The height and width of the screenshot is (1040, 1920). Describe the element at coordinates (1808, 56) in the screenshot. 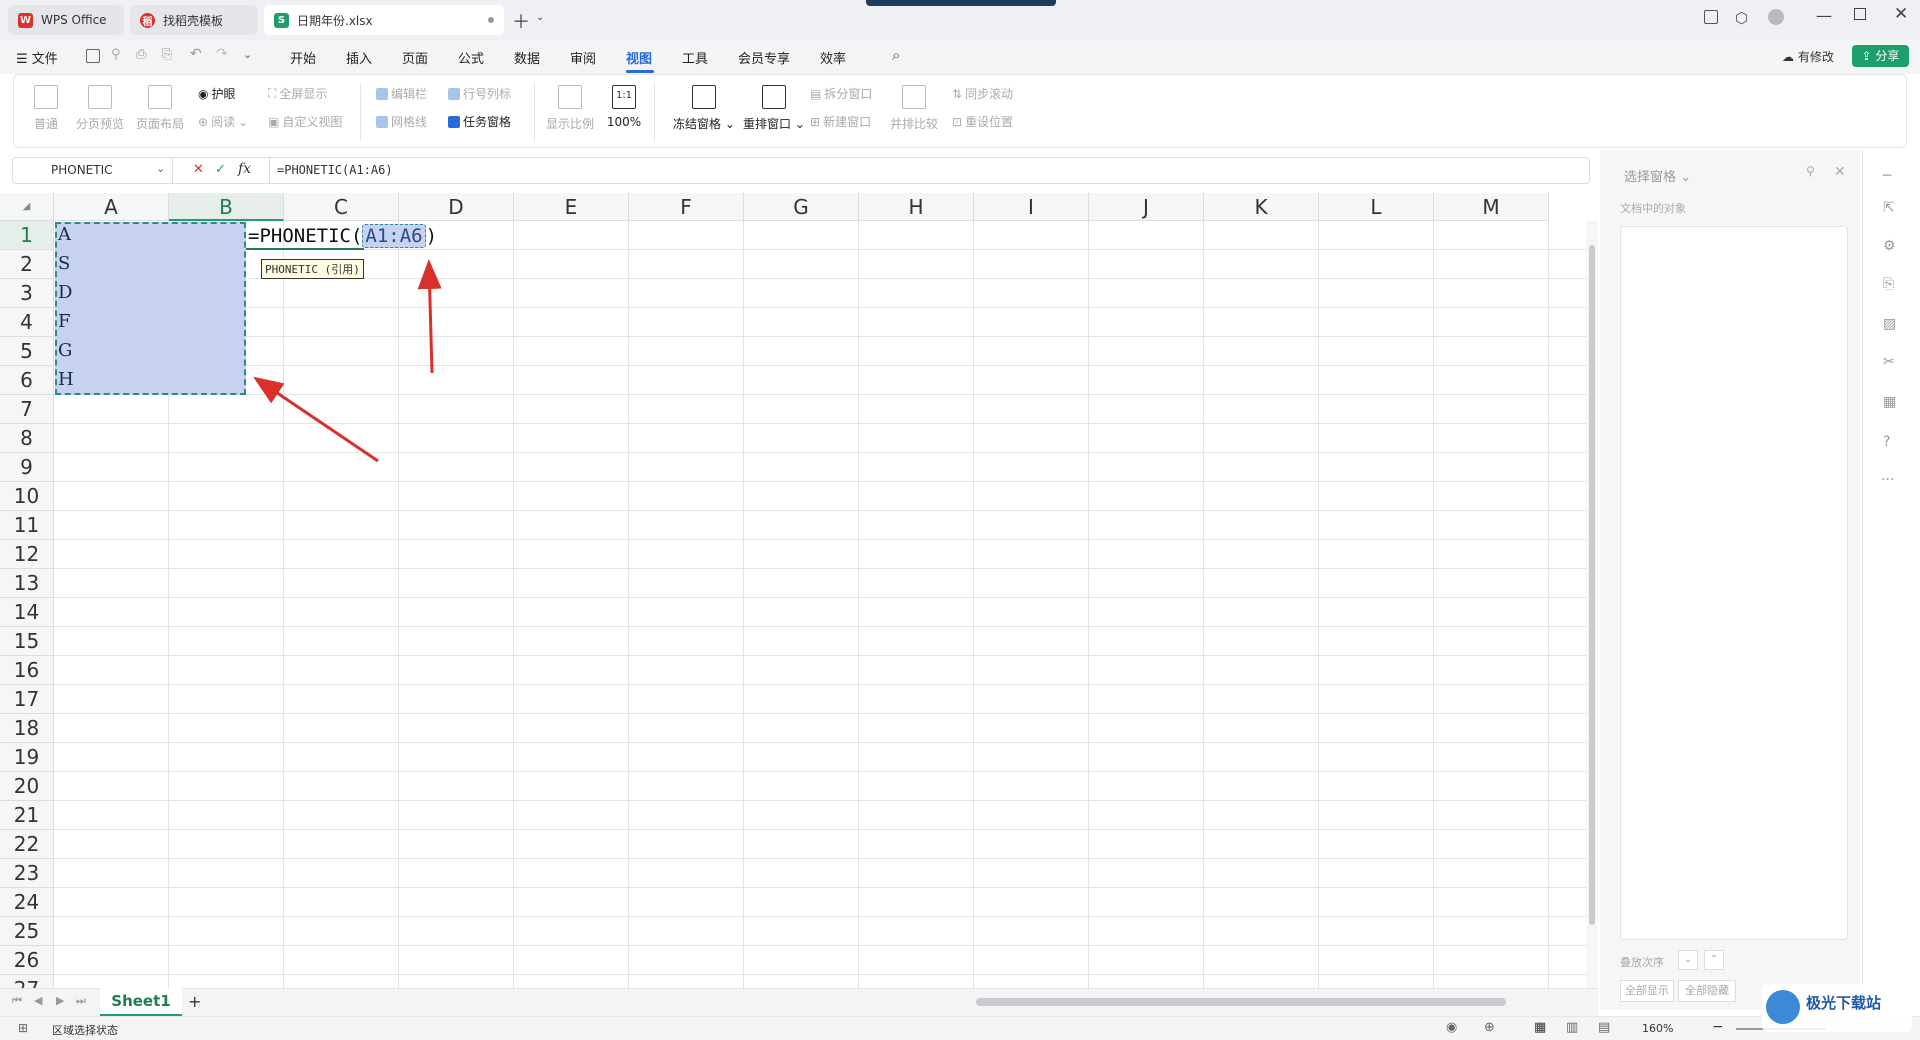

I see `has-changes-indicator: ☁ 有修改` at that location.